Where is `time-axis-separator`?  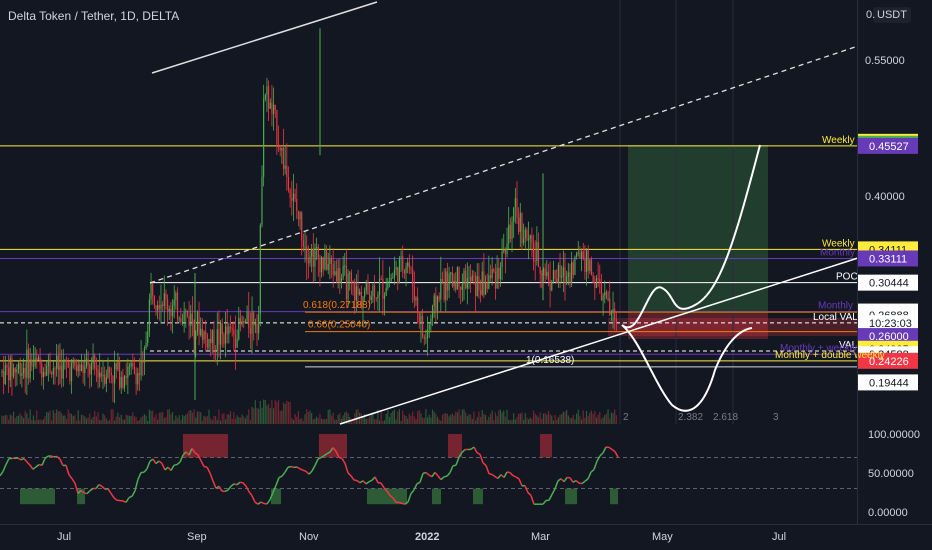
time-axis-separator is located at coordinates (466, 524).